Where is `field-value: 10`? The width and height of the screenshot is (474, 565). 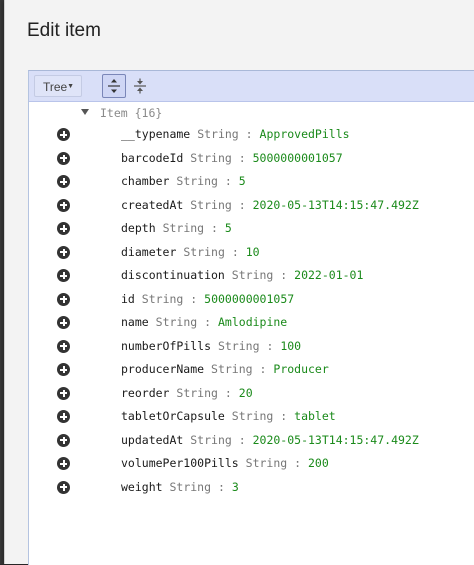
field-value: 10 is located at coordinates (253, 252).